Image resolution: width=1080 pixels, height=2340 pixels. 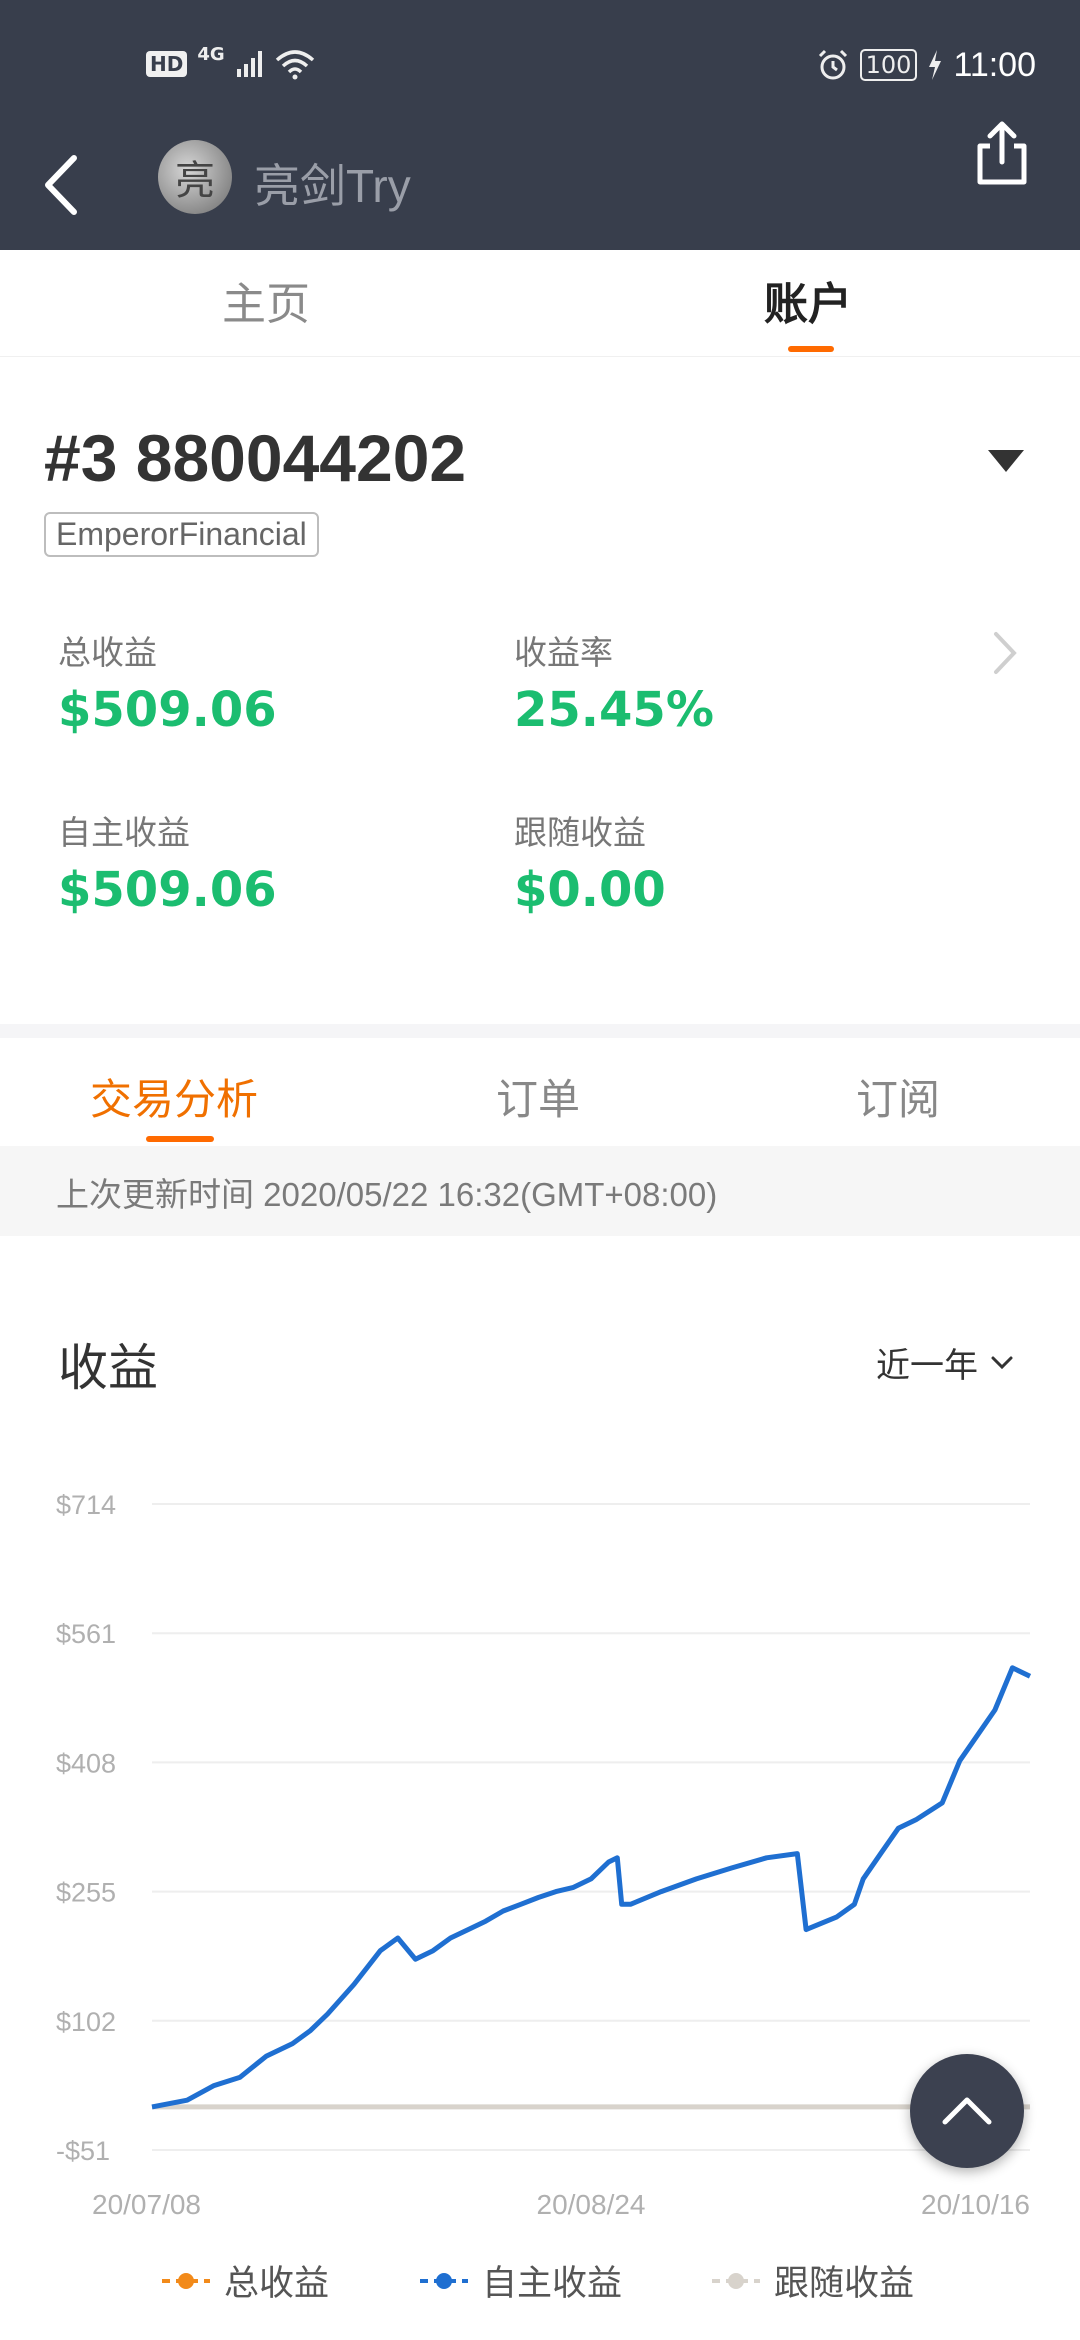 I want to click on time-range-value: 近一年, so click(x=927, y=1366).